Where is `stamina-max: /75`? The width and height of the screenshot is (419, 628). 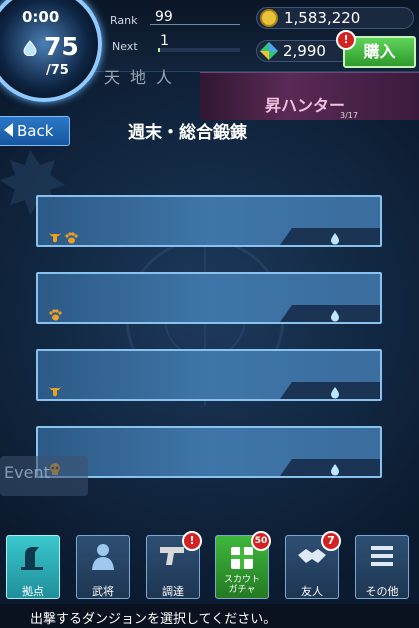 stamina-max: /75 is located at coordinates (57, 70).